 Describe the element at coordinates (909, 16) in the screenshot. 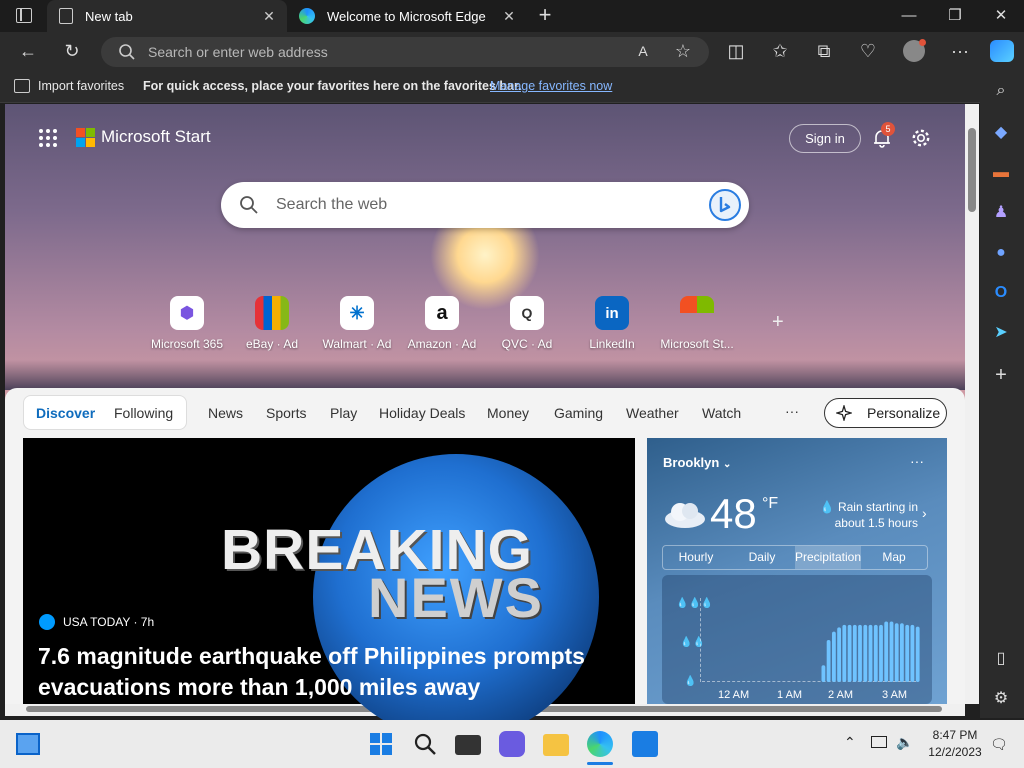

I see `minimize-button: —` at that location.